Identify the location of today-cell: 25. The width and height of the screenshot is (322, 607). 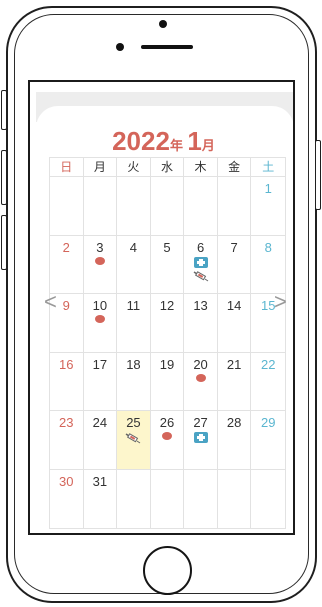
(134, 440).